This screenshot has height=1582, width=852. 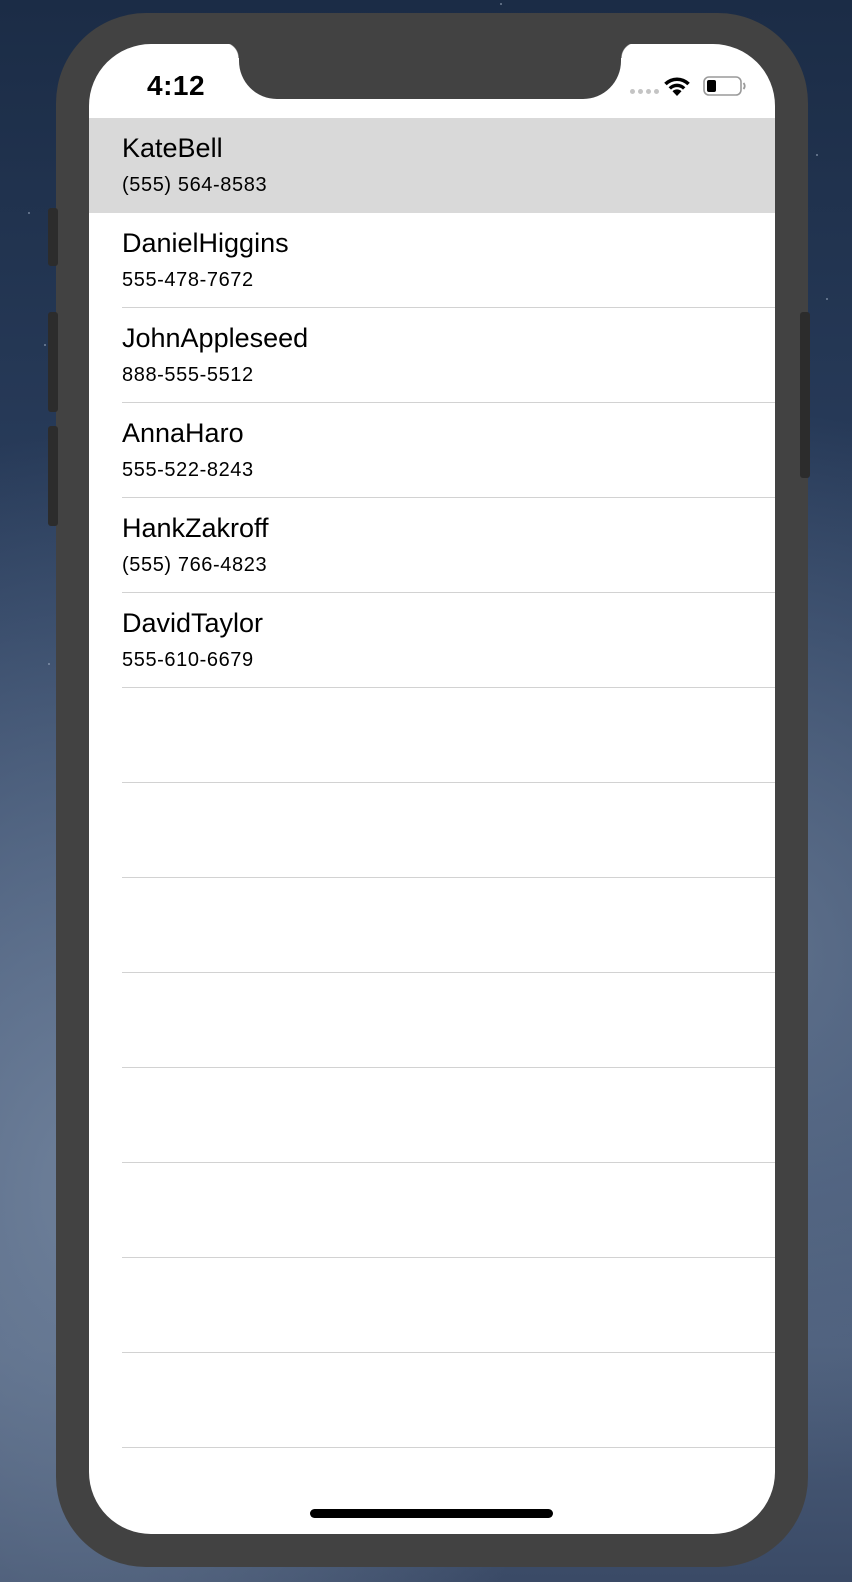 What do you see at coordinates (195, 565) in the screenshot?
I see `contact-phone: (555) 766-4823` at bounding box center [195, 565].